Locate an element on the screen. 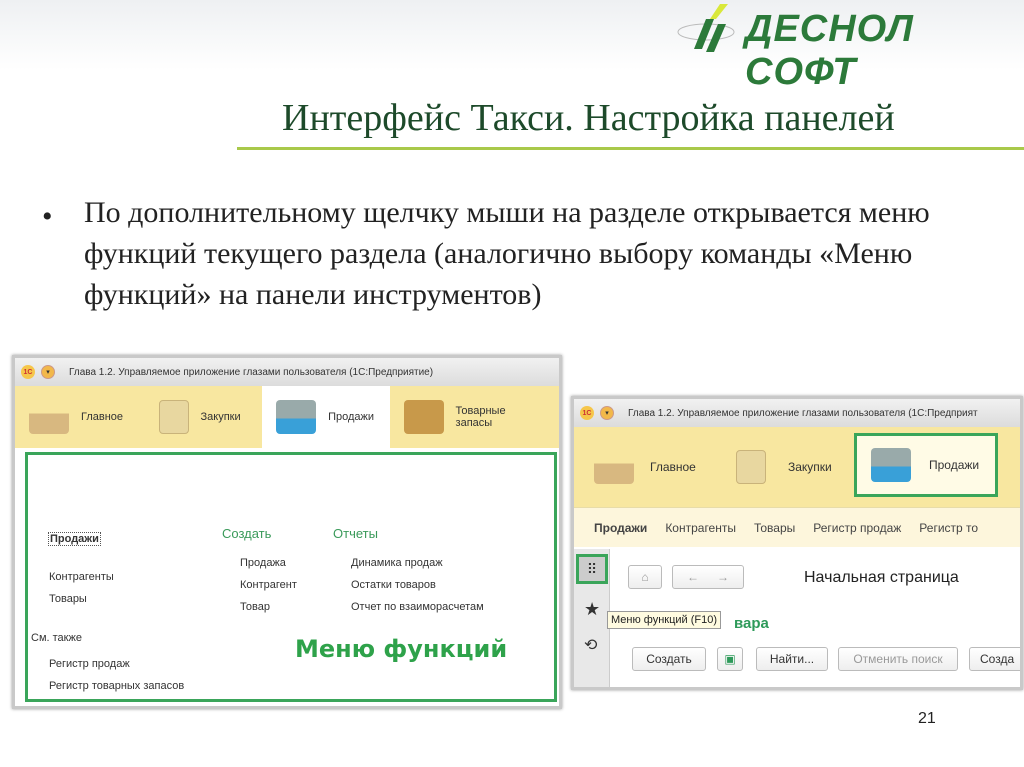  title-underline is located at coordinates (630, 148).